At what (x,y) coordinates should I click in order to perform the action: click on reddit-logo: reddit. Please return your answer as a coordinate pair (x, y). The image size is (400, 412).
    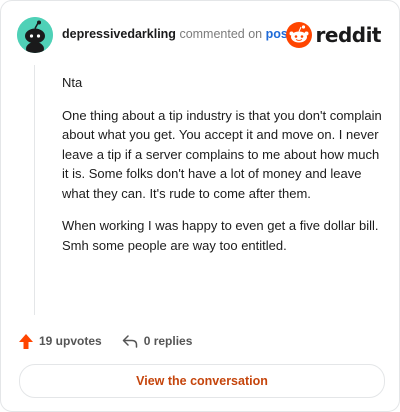
    Looking at the image, I should click on (333, 35).